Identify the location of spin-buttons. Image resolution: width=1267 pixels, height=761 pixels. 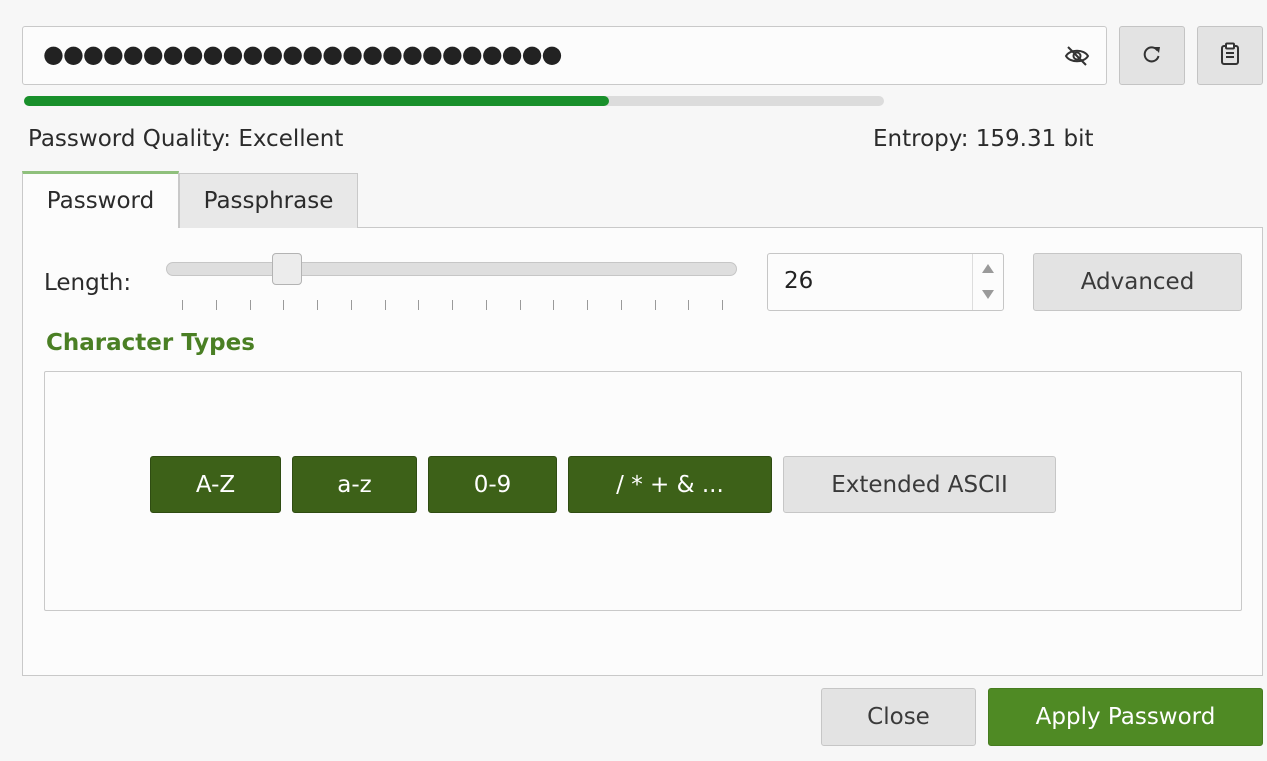
(987, 282).